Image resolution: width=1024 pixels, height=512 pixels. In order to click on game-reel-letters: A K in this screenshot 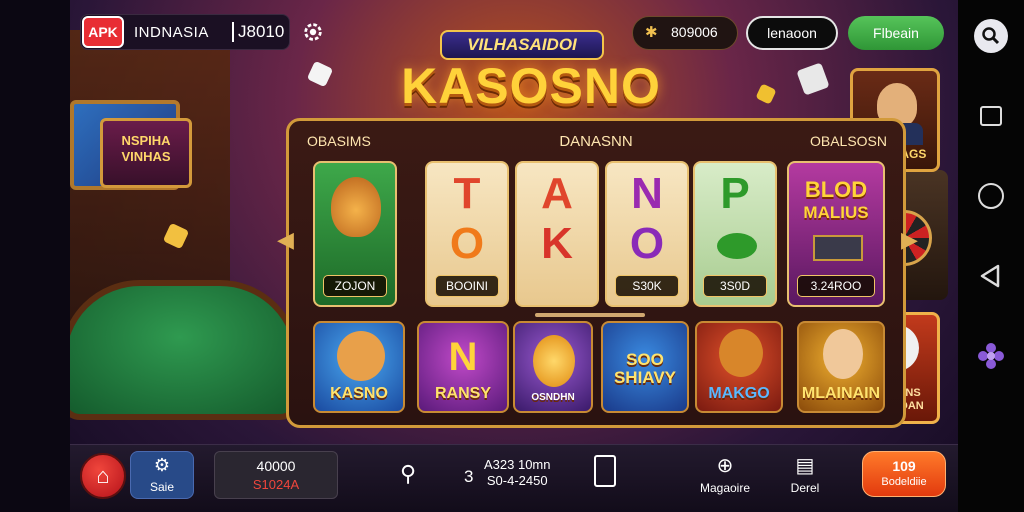, I will do `click(557, 234)`.